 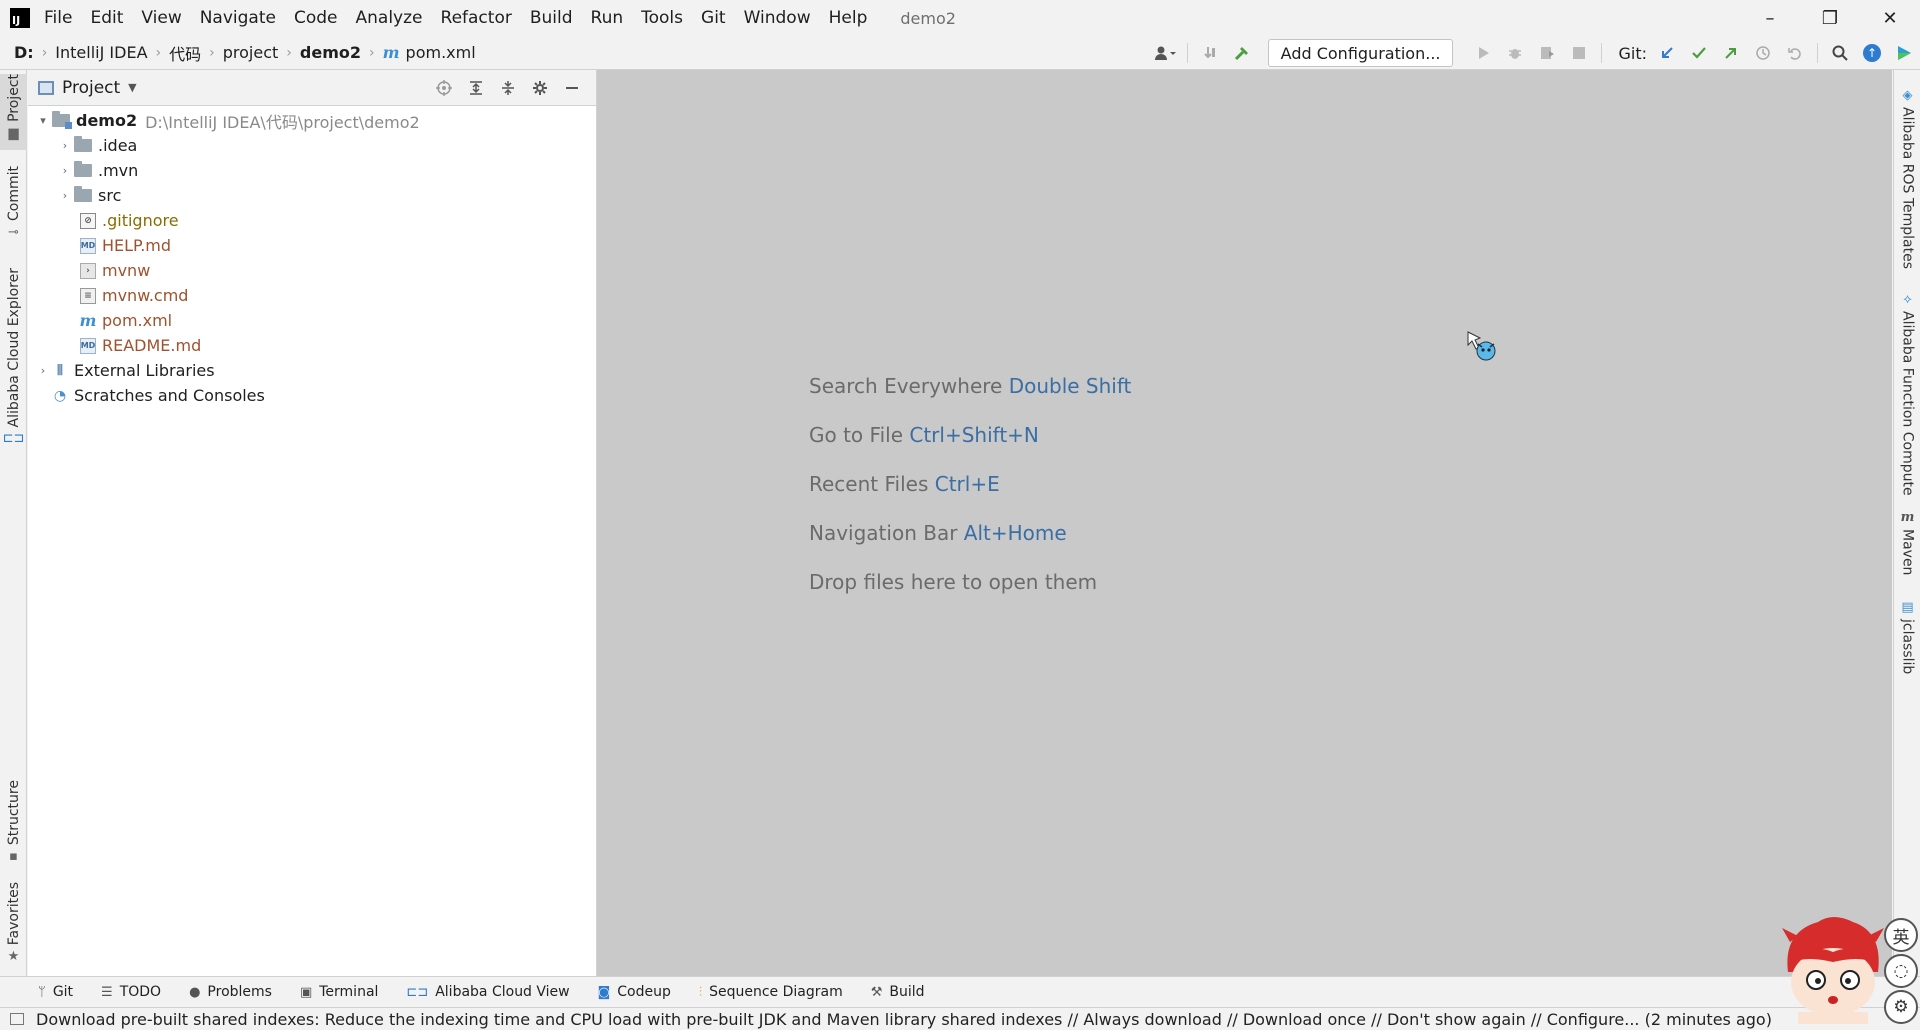 I want to click on tree-row-scratches: ◔ Scratches and Consoles, so click(x=312, y=395).